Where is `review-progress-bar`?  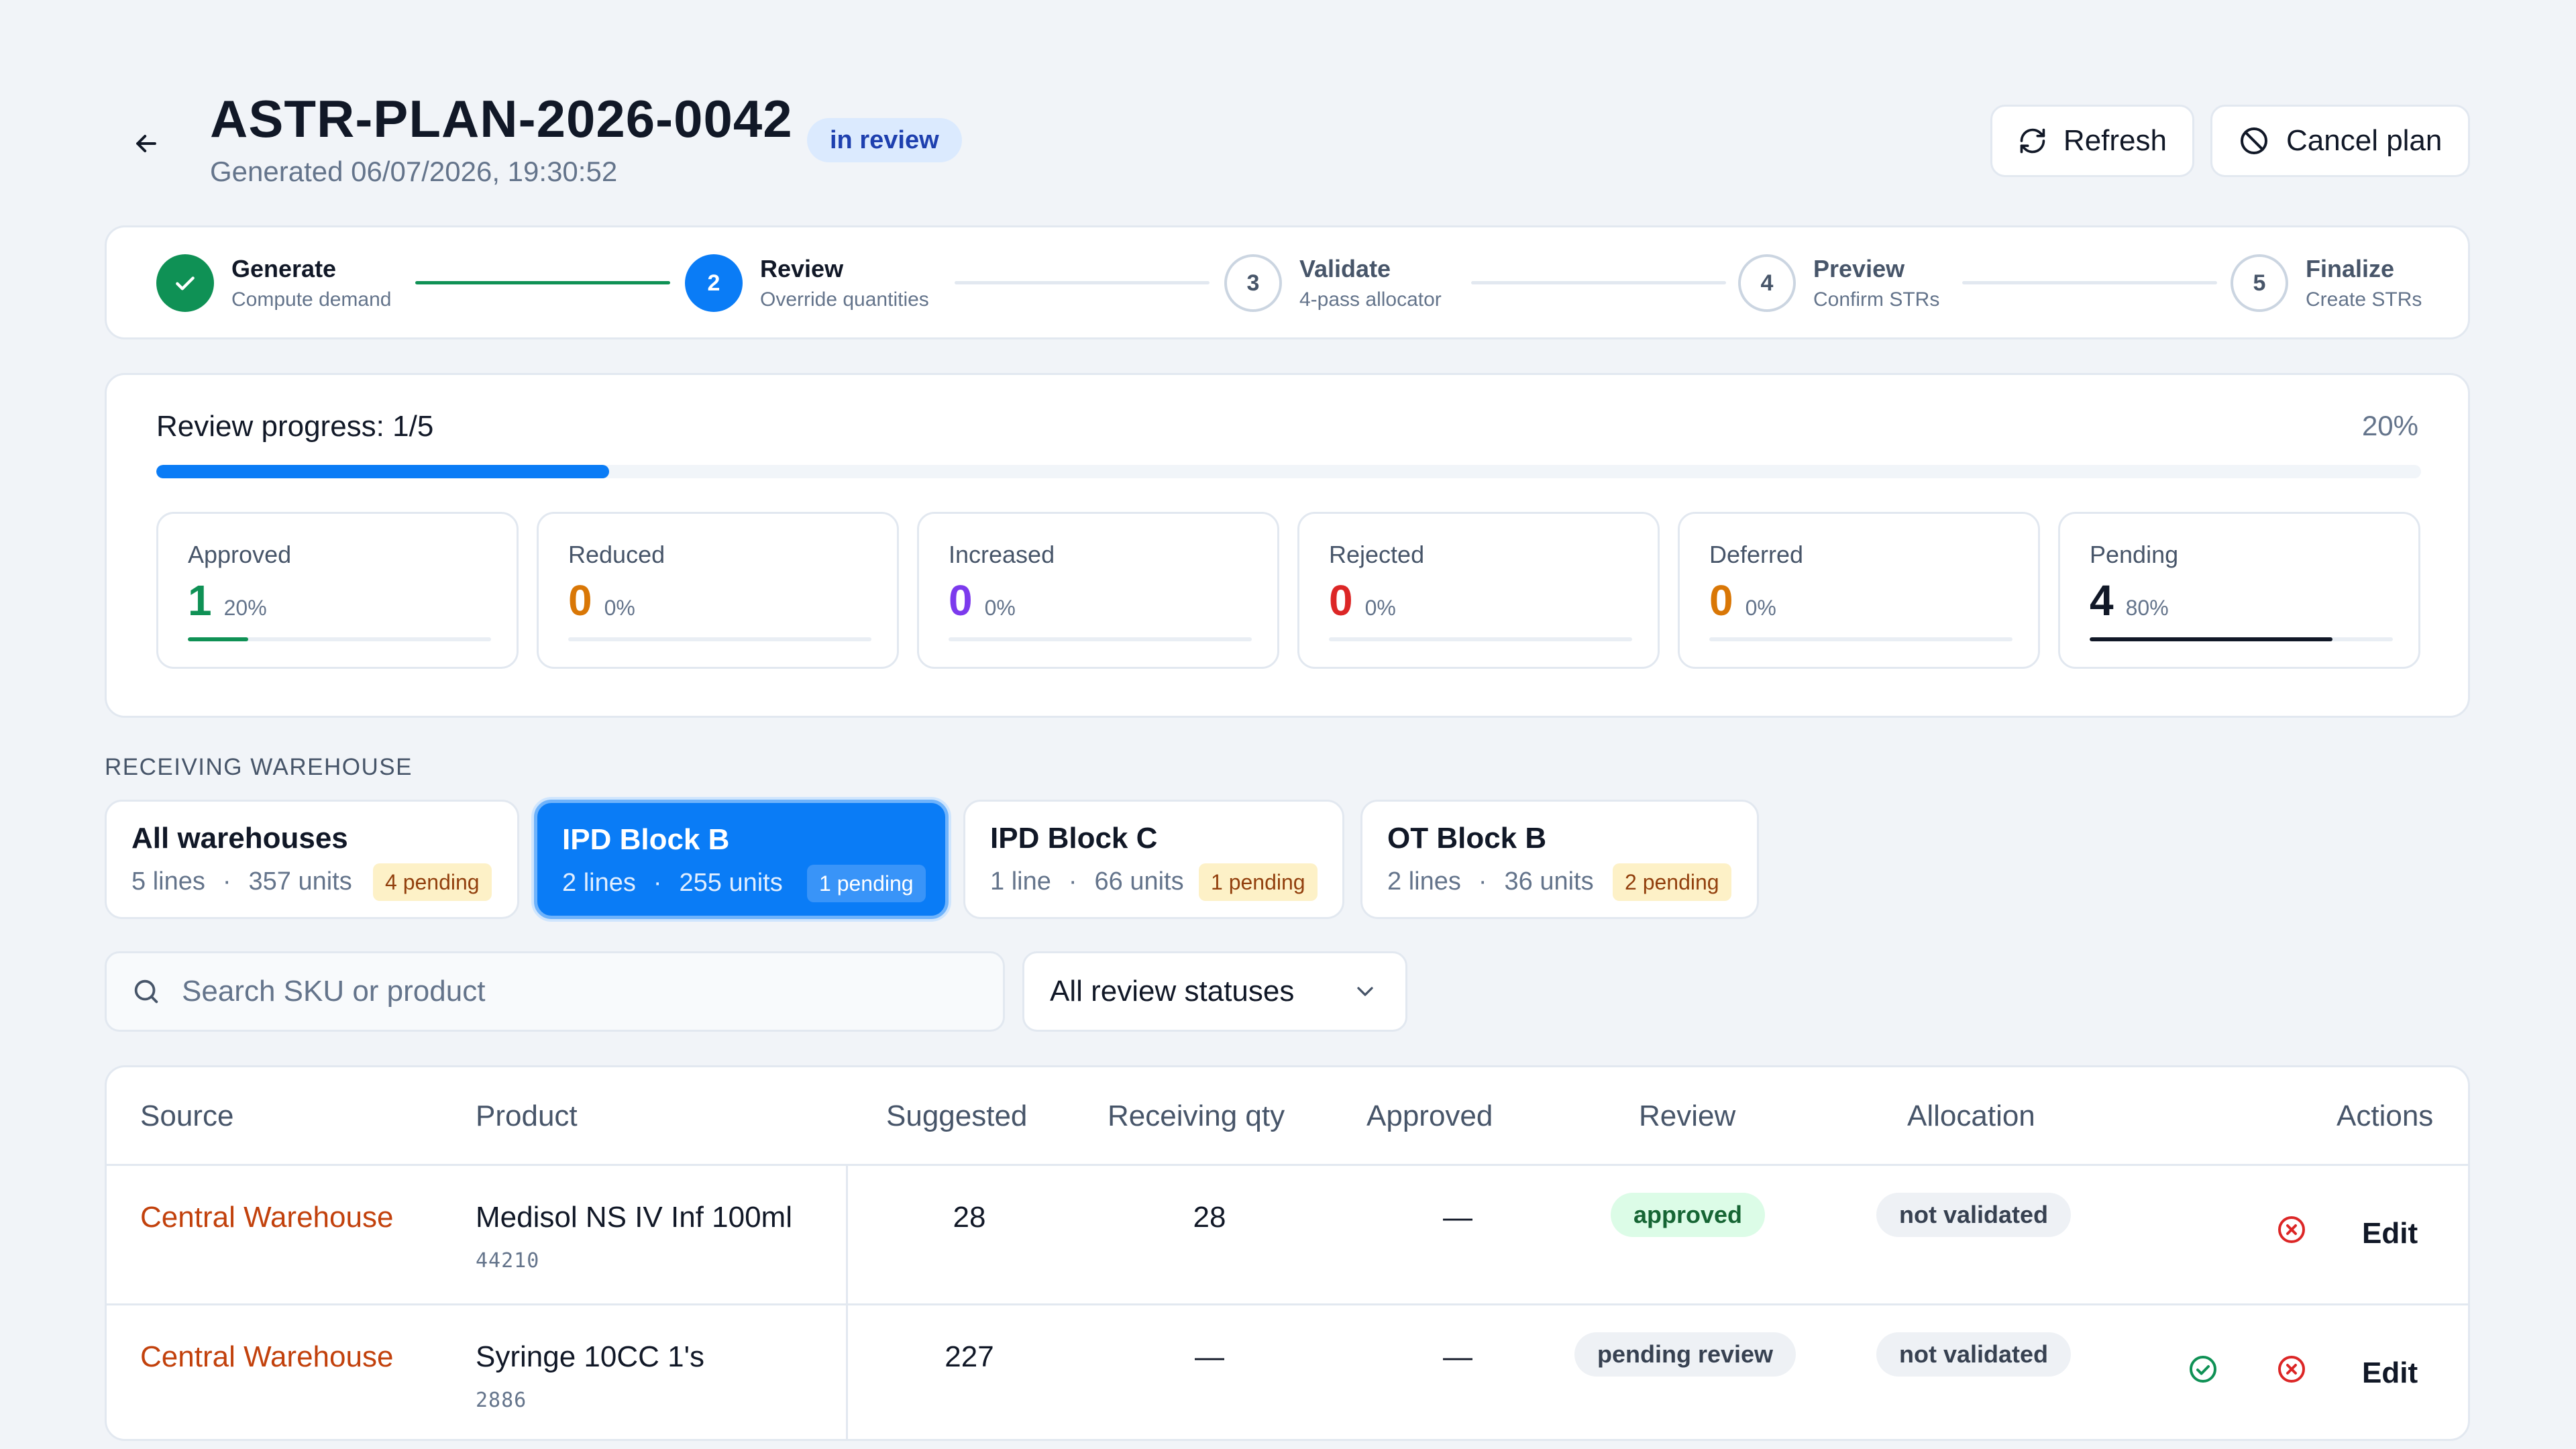
review-progress-bar is located at coordinates (1288, 471).